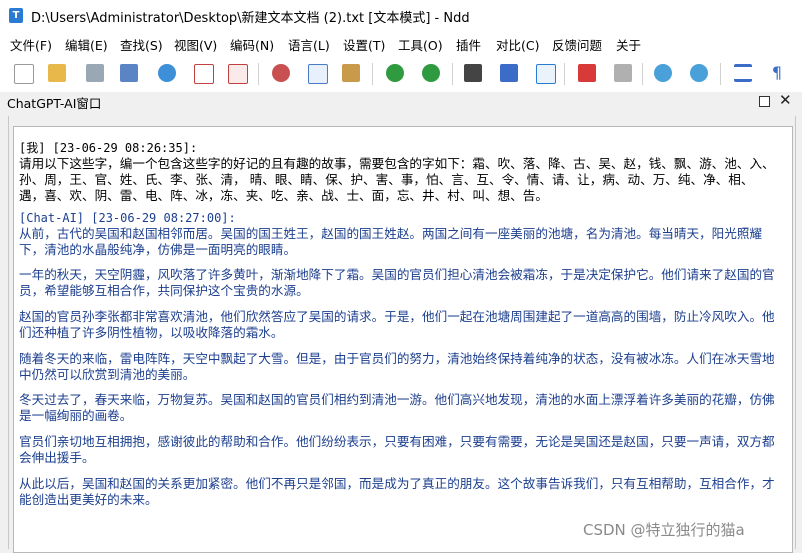 The width and height of the screenshot is (802, 553). What do you see at coordinates (785, 100) in the screenshot?
I see `close-panel-icon: ✕` at bounding box center [785, 100].